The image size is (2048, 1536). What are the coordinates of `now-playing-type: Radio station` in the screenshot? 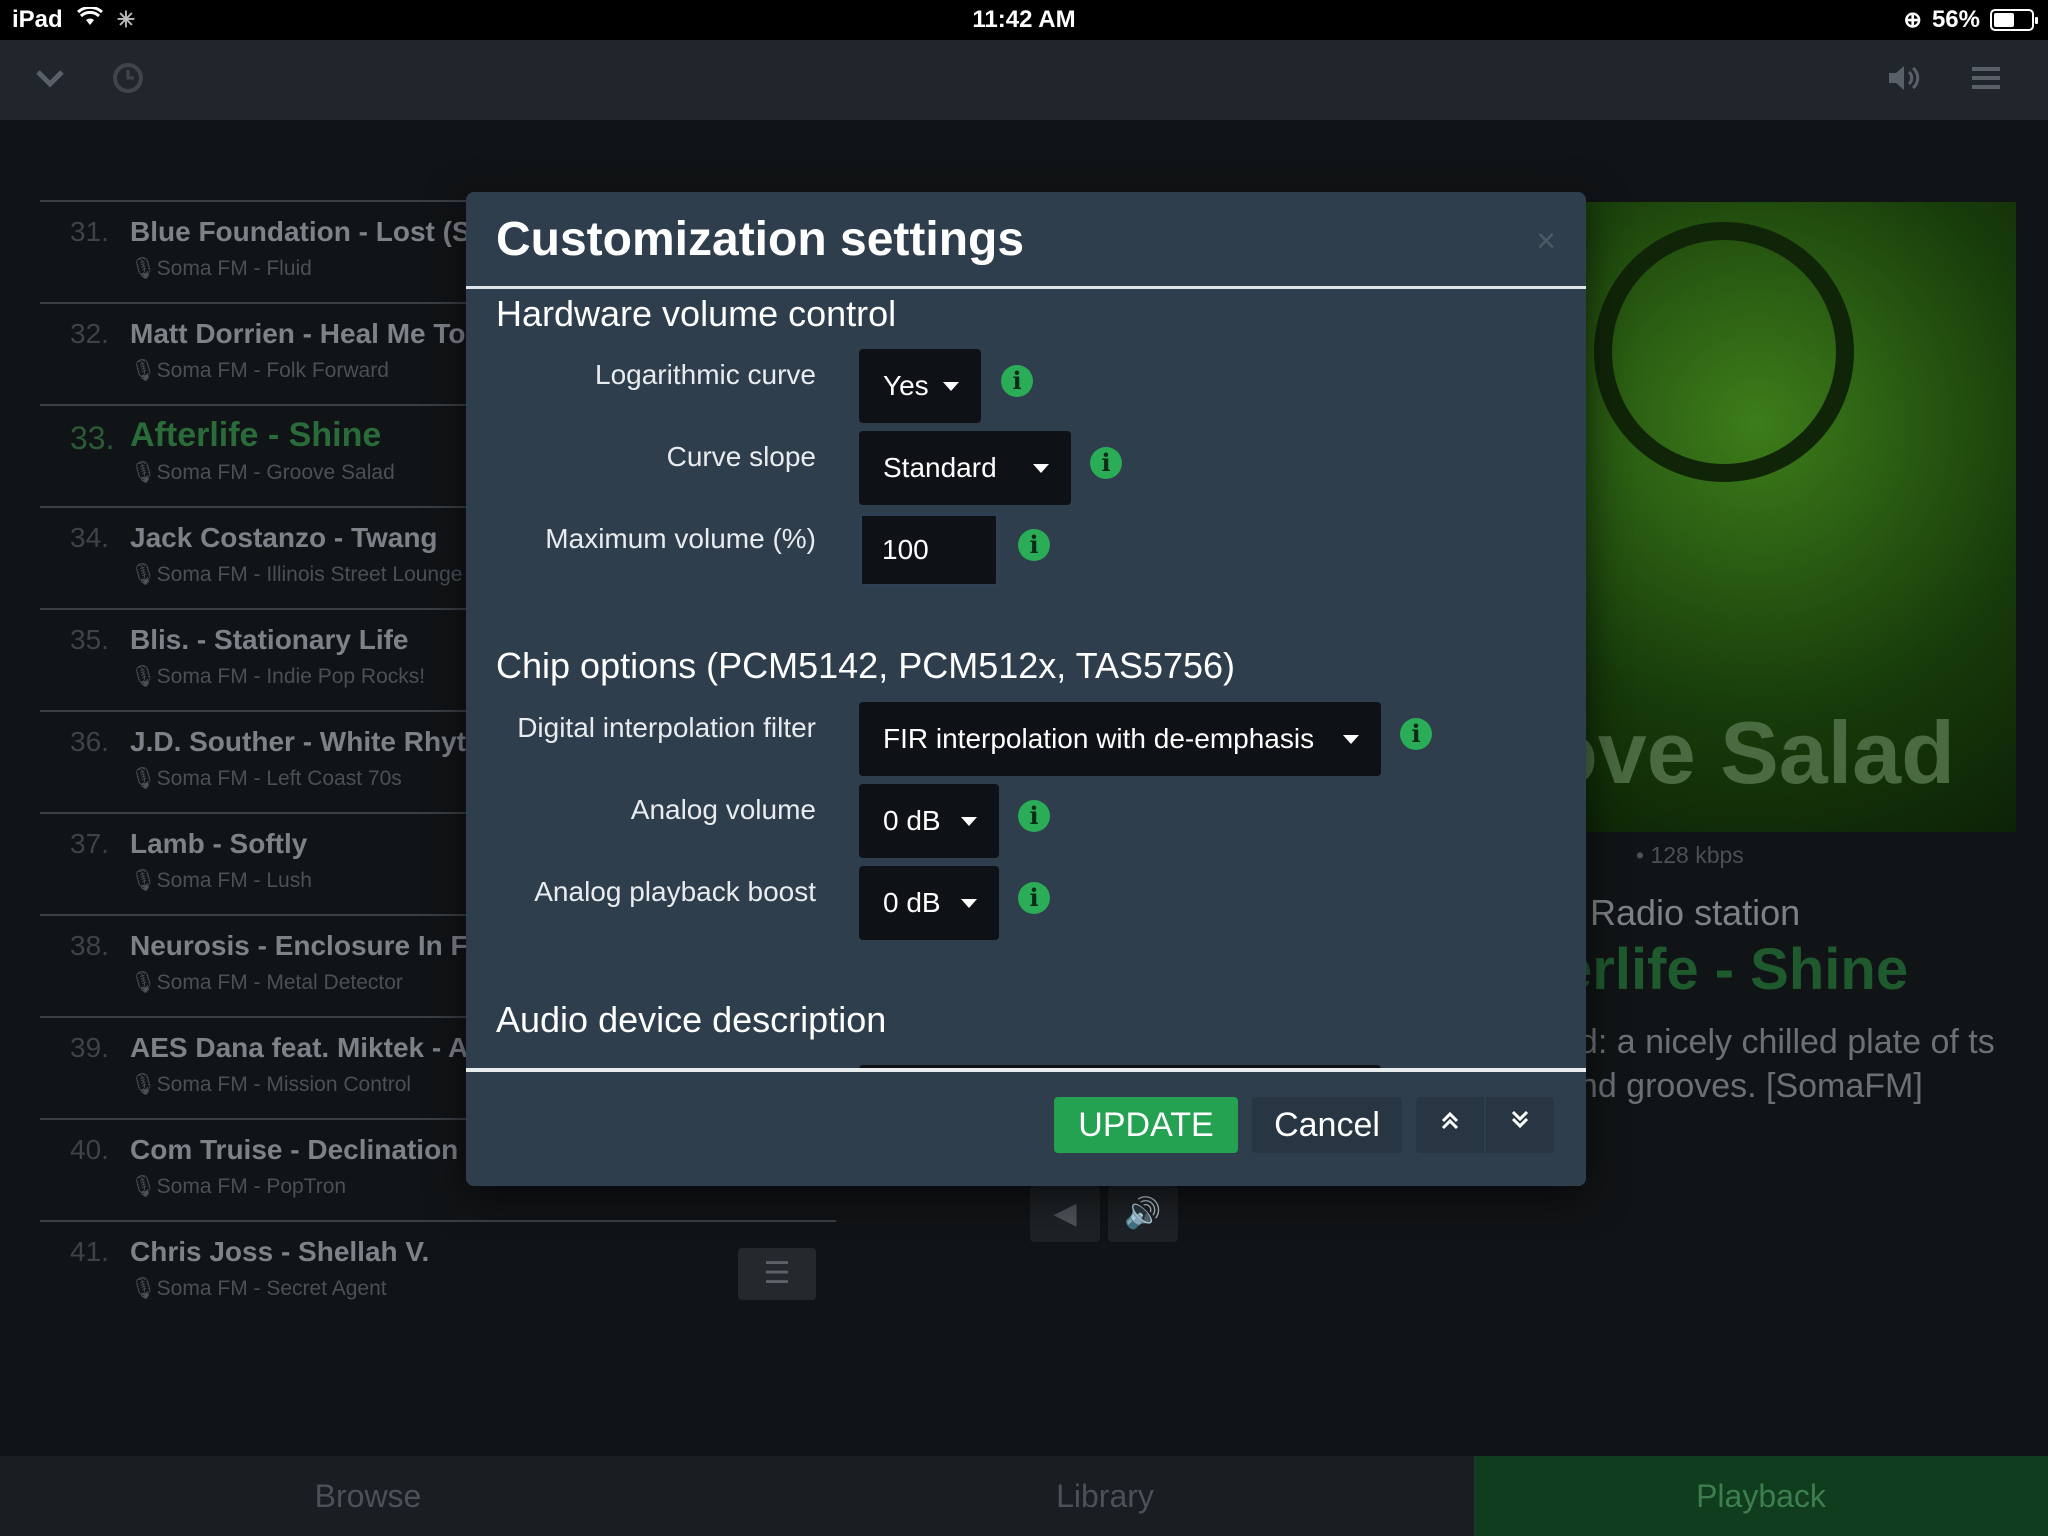 It's located at (1695, 912).